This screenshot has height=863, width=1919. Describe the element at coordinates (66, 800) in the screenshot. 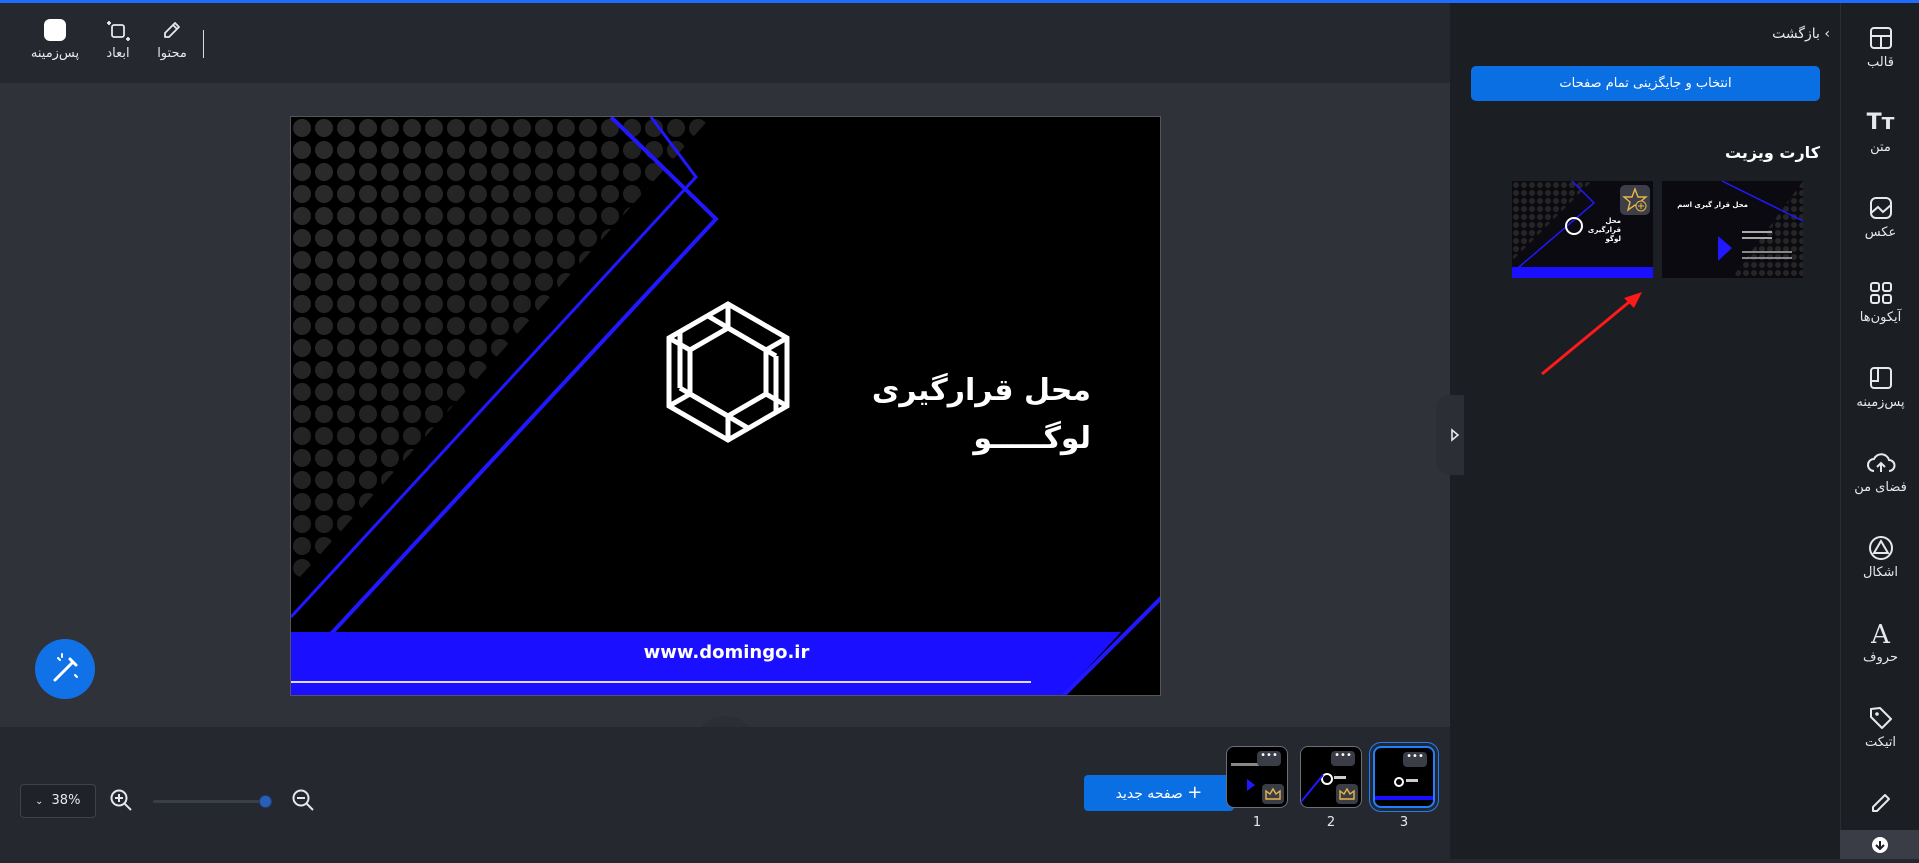

I see `zoom-value: 38%` at that location.